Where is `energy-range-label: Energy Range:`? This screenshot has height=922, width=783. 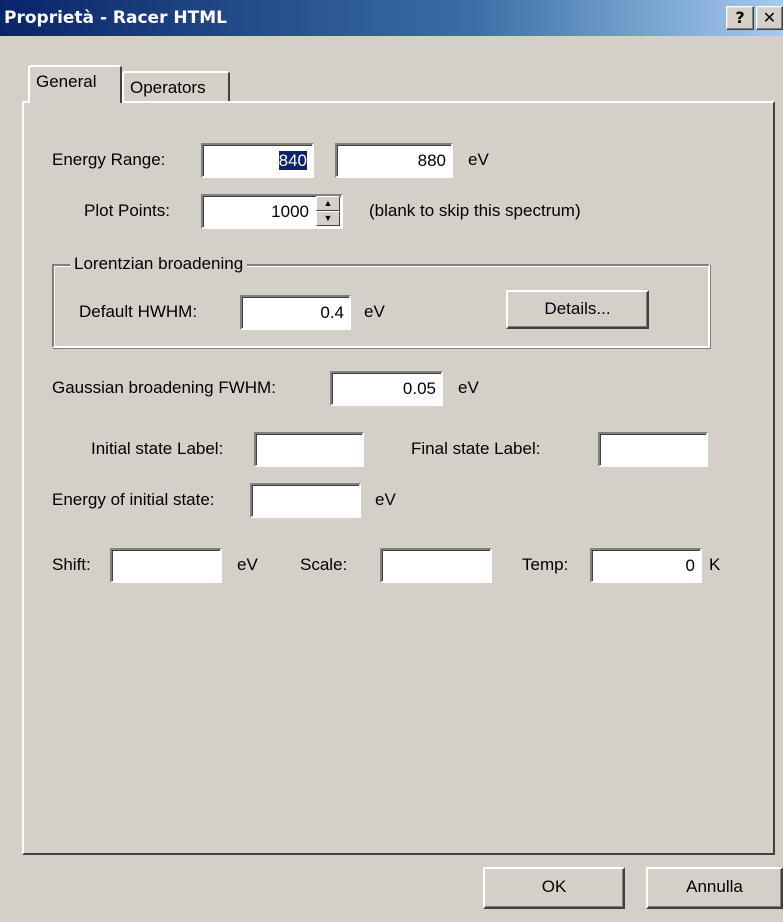 energy-range-label: Energy Range: is located at coordinates (109, 159).